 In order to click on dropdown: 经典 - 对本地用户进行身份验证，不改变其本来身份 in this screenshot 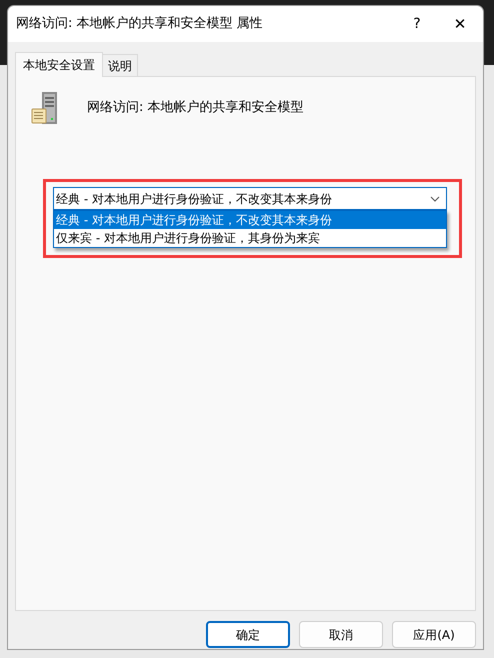, I will do `click(250, 198)`.